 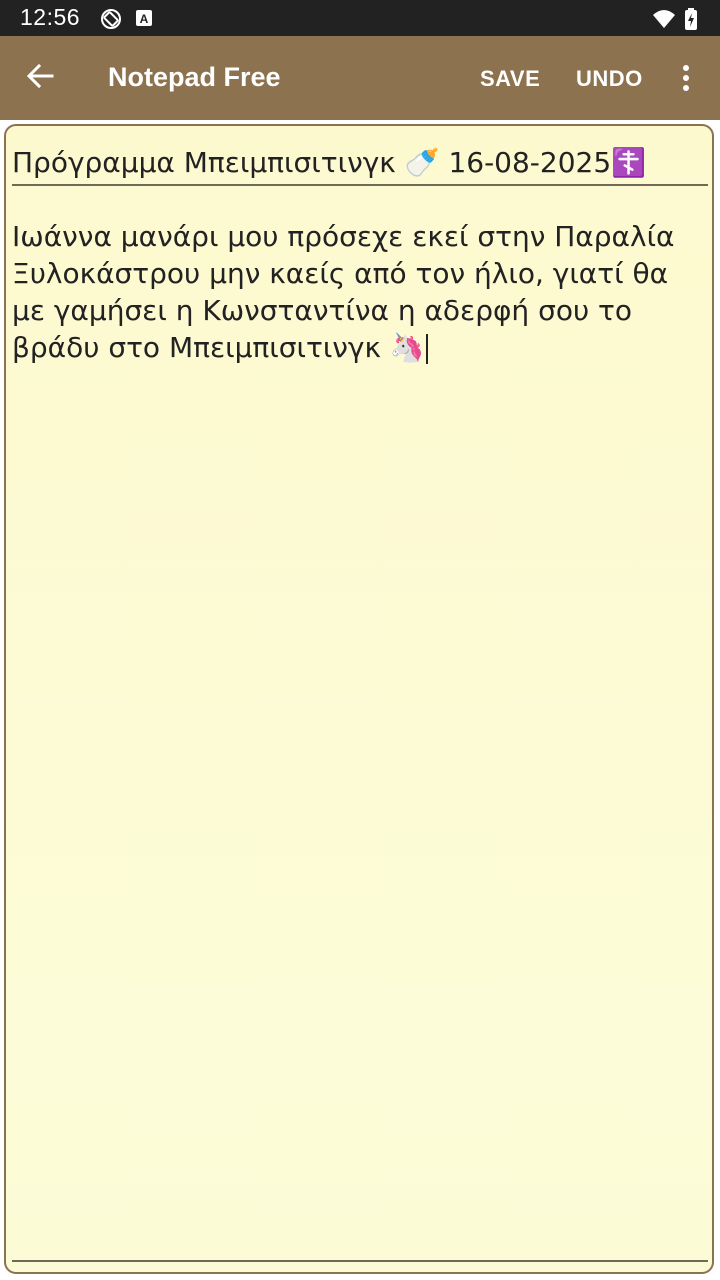 I want to click on bottom-rule, so click(x=360, y=1261).